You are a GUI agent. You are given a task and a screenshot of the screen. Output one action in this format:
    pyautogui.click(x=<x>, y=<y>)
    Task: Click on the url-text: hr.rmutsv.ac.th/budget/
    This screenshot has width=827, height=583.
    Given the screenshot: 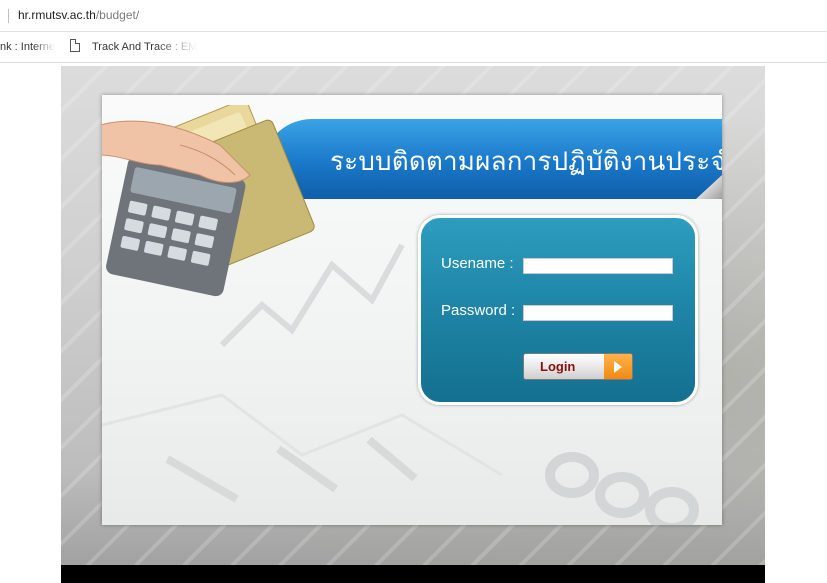 What is the action you would take?
    pyautogui.click(x=78, y=15)
    